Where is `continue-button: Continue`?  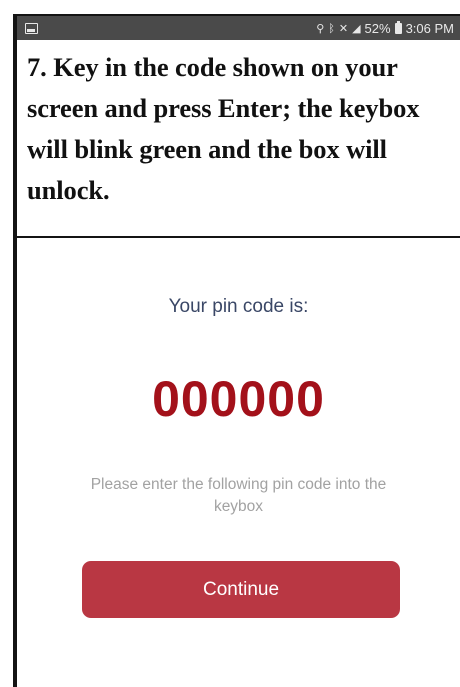 continue-button: Continue is located at coordinates (241, 589).